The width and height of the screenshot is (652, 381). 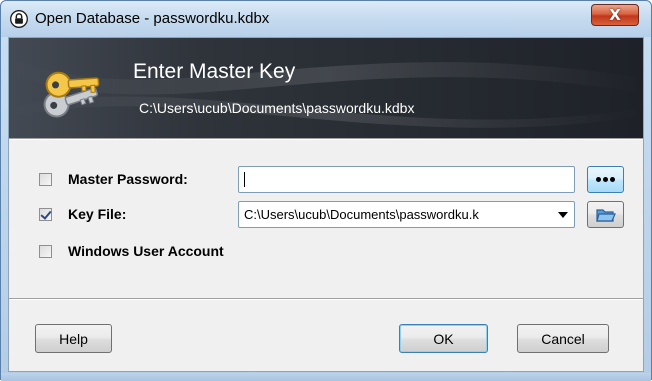 I want to click on database-path: C:\Users\ucub\Documents\passwordku.kdbx, so click(x=277, y=108).